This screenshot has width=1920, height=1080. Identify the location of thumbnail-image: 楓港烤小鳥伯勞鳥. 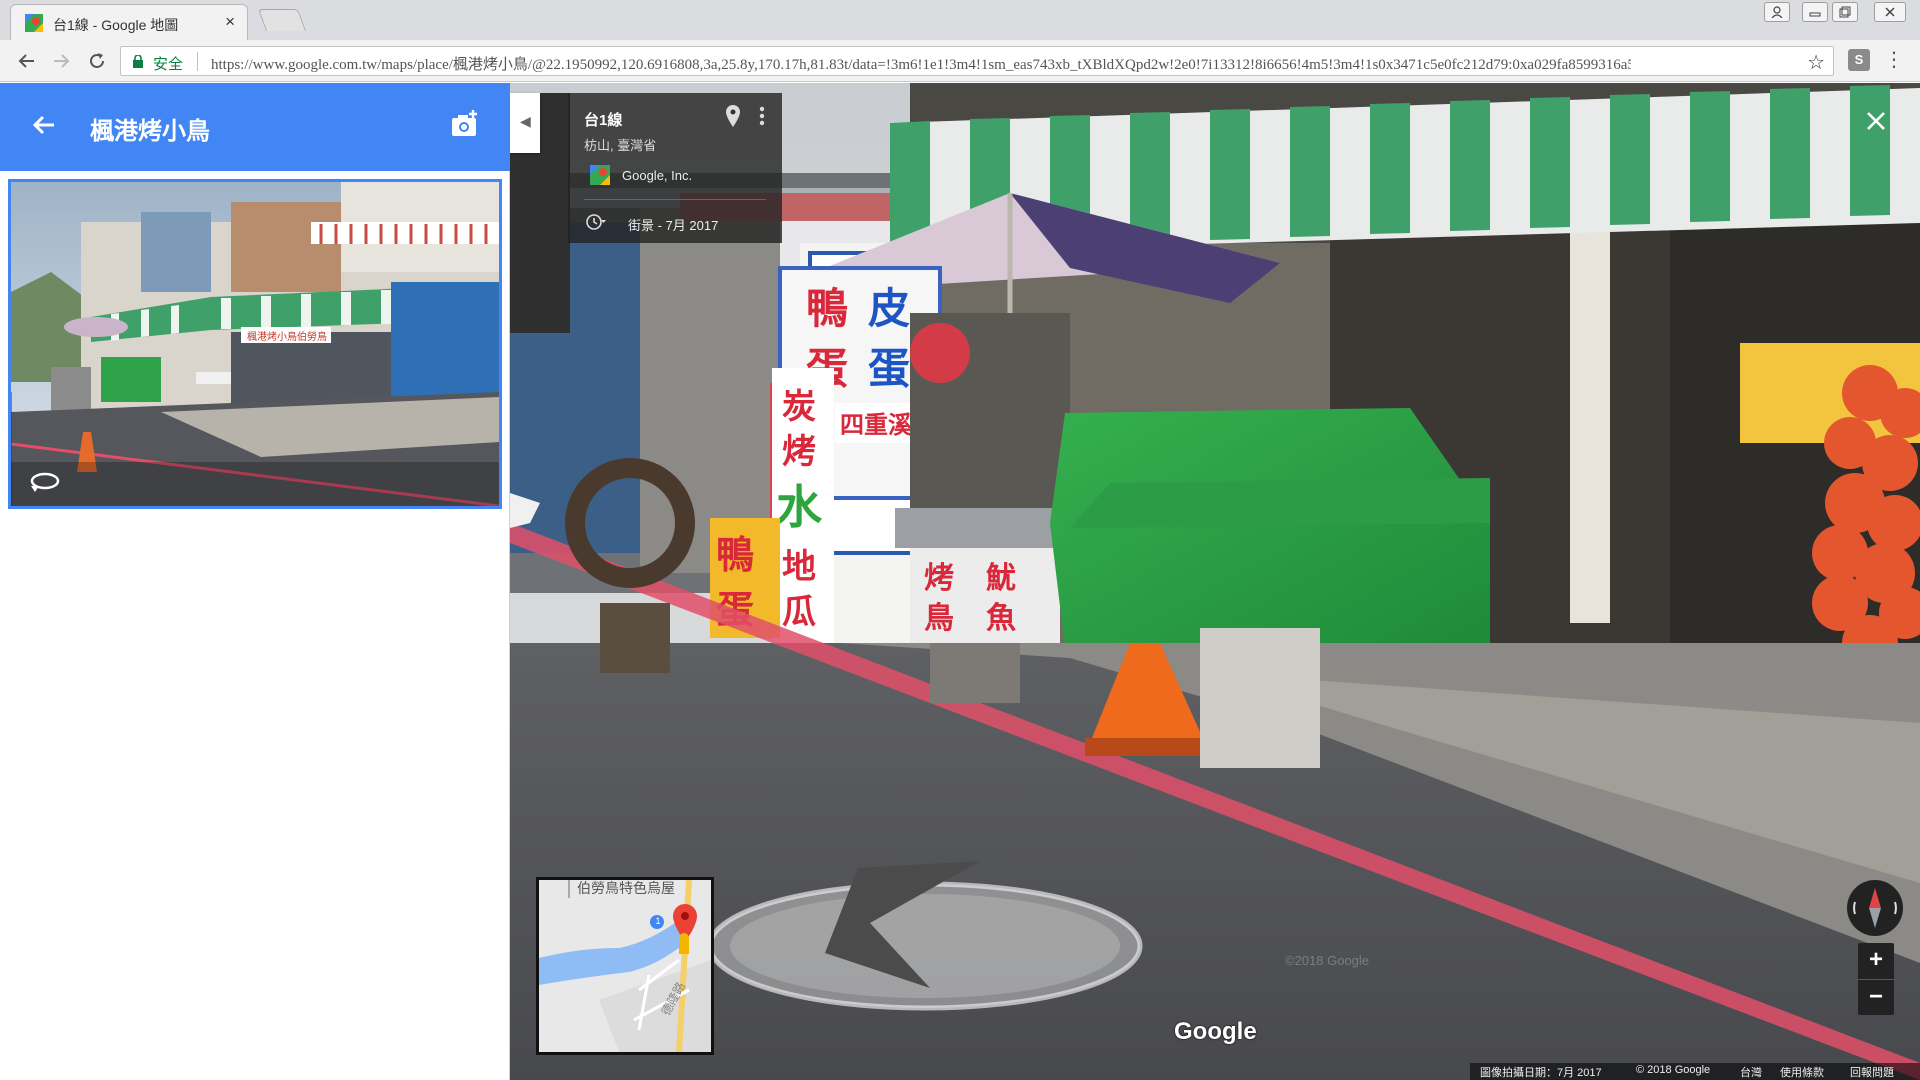
(255, 344).